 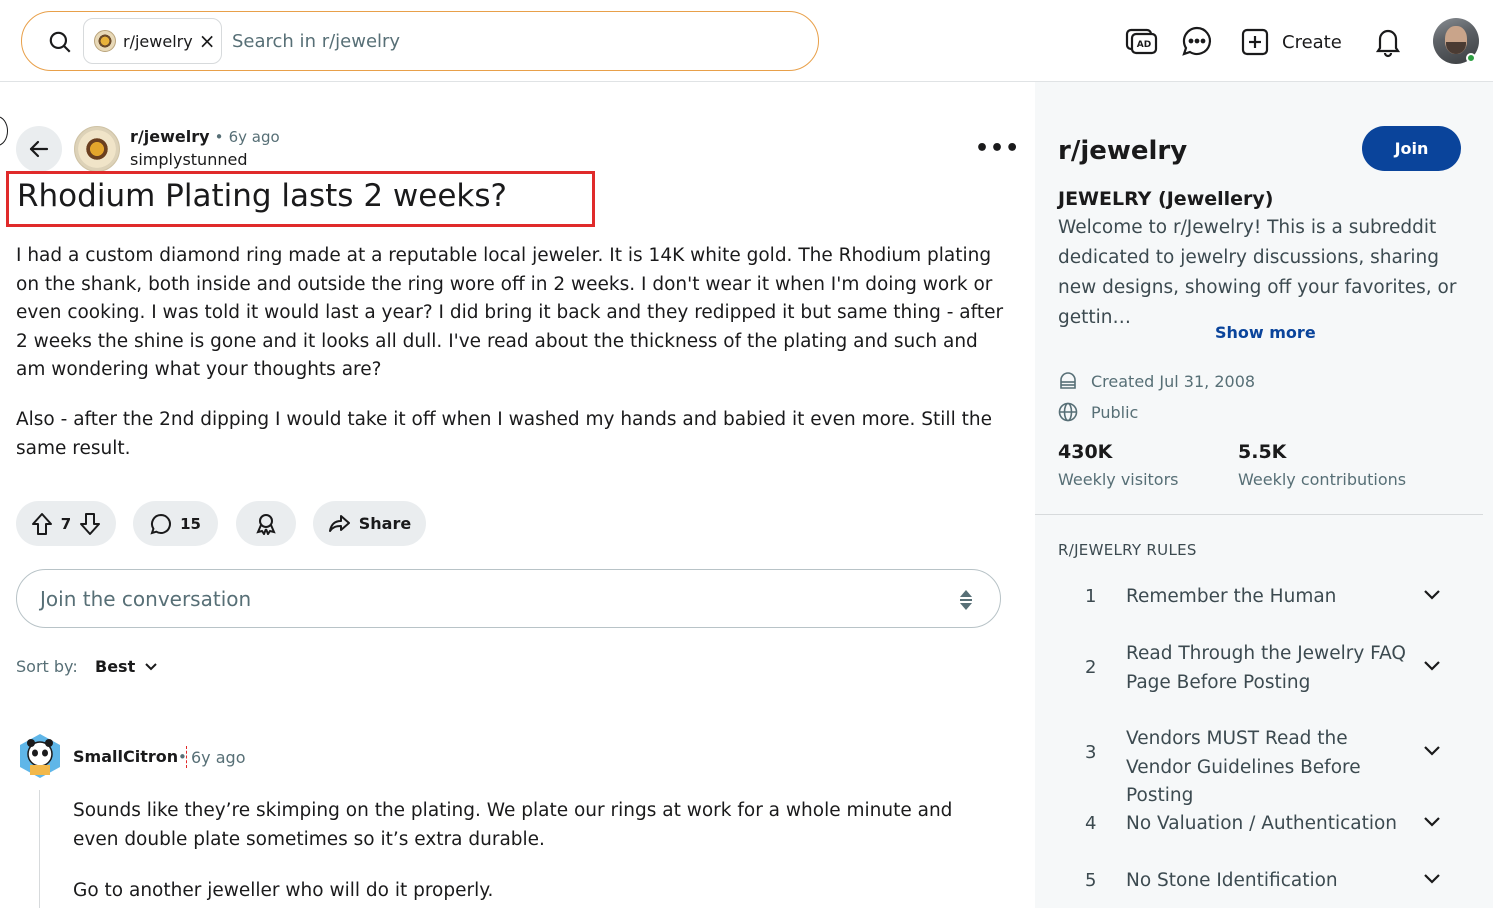 What do you see at coordinates (151, 666) in the screenshot?
I see `sort-chevron-icon` at bounding box center [151, 666].